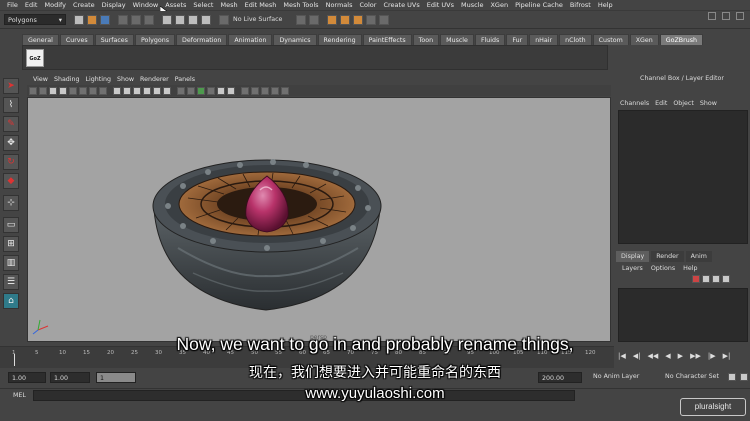  Describe the element at coordinates (11, 203) in the screenshot. I see `last-tool-icon: ⊹` at that location.